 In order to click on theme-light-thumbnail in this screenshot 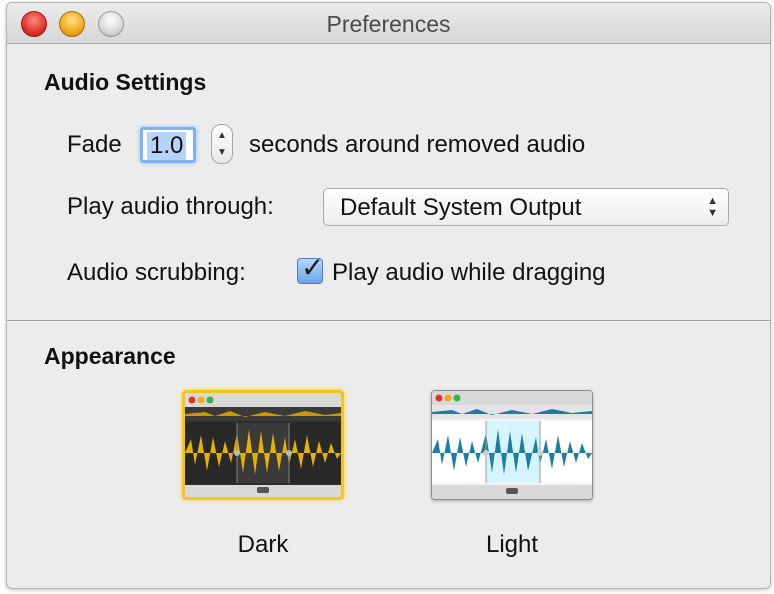, I will do `click(512, 445)`.